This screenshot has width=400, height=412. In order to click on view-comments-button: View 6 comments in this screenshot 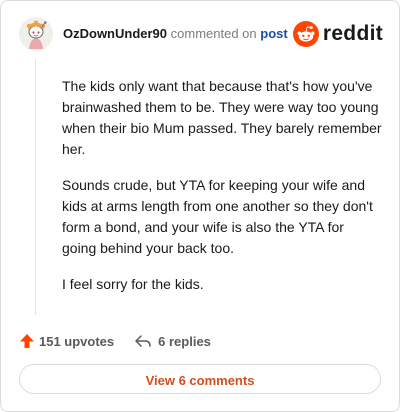, I will do `click(200, 379)`.